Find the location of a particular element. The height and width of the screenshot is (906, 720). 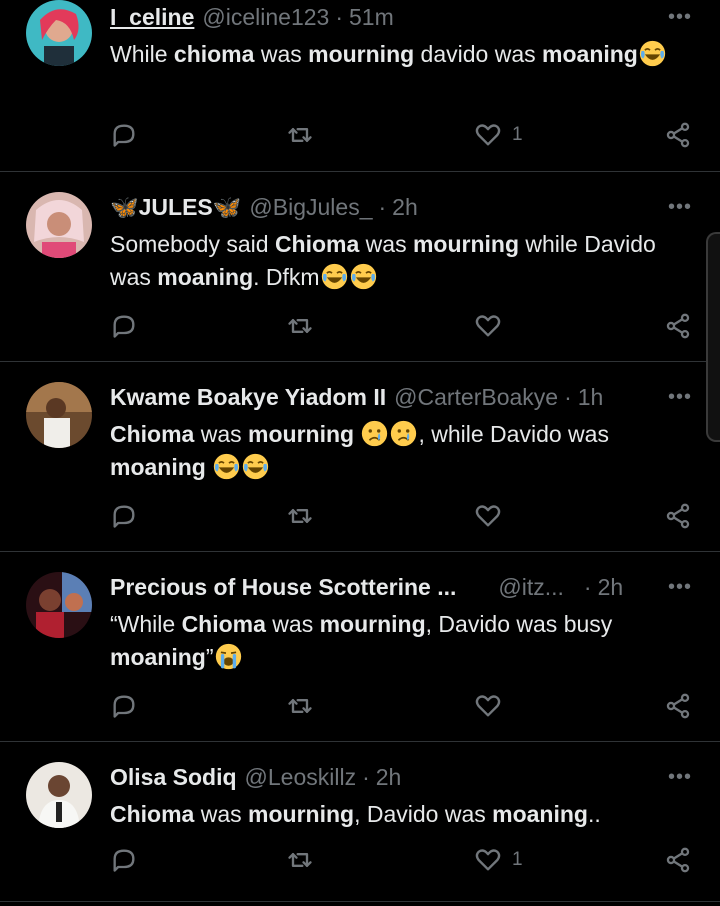

tweet-actions: 1 is located at coordinates (405, 137).